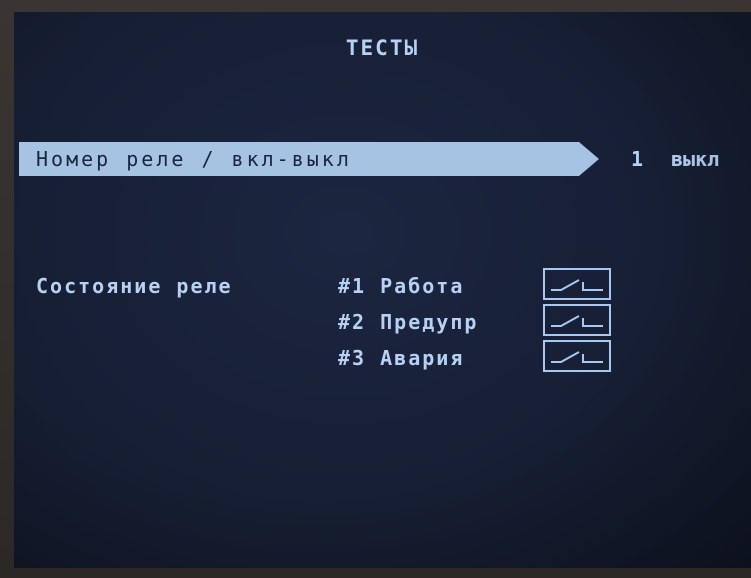 This screenshot has width=751, height=578. I want to click on relay-number-value: 1, so click(637, 159).